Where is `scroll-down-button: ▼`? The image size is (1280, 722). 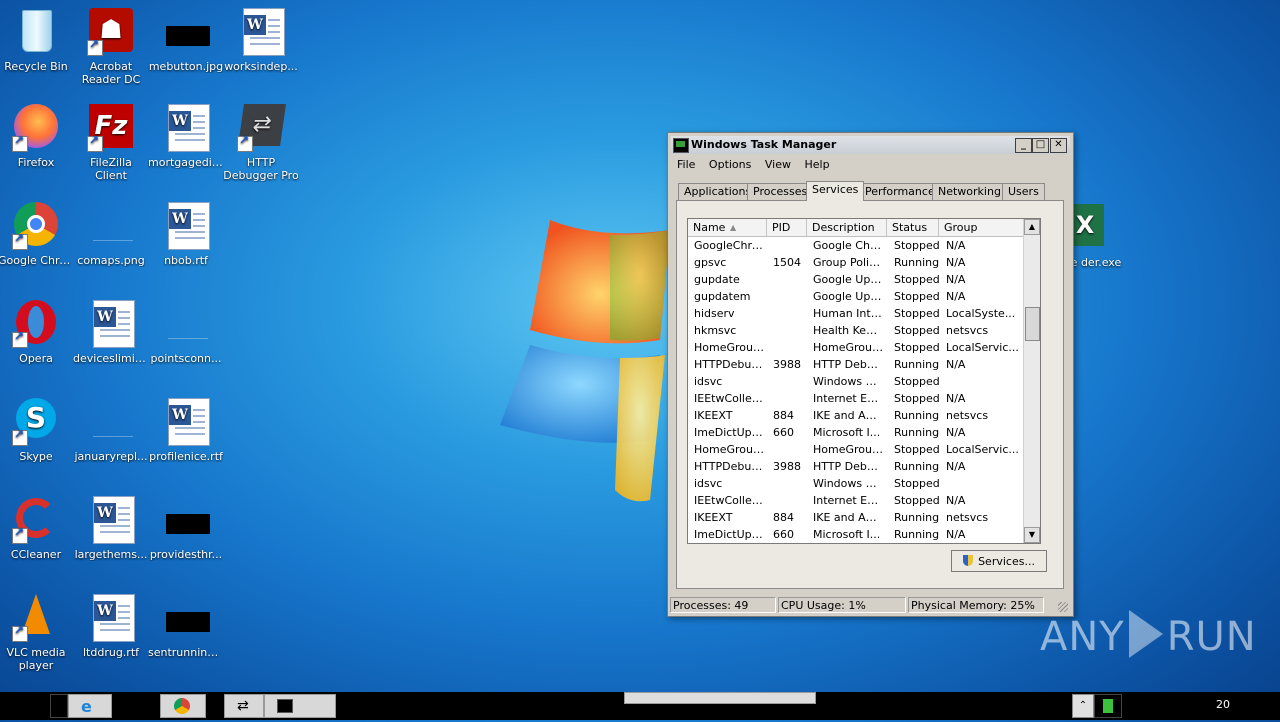 scroll-down-button: ▼ is located at coordinates (1032, 535).